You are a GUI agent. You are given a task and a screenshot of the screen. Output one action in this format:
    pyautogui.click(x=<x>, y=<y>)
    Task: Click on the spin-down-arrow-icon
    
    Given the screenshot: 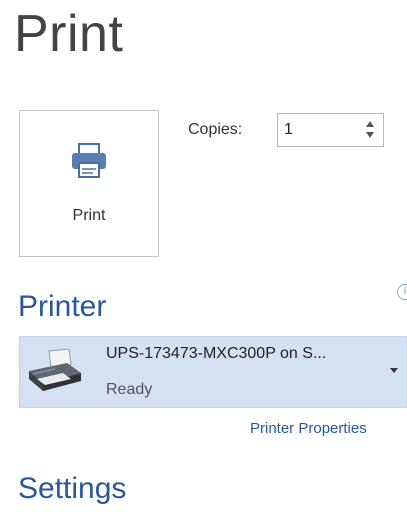 What is the action you would take?
    pyautogui.click(x=370, y=135)
    